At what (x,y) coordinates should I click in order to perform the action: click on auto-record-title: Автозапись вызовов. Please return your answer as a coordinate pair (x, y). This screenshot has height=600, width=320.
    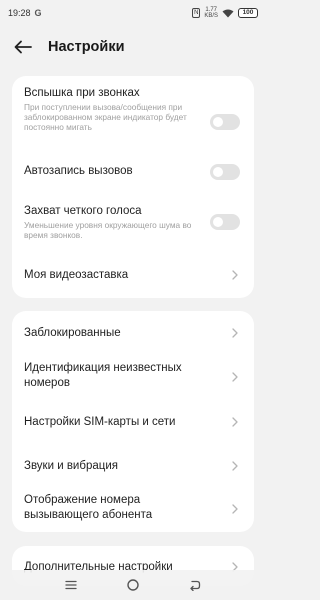
    Looking at the image, I should click on (78, 171).